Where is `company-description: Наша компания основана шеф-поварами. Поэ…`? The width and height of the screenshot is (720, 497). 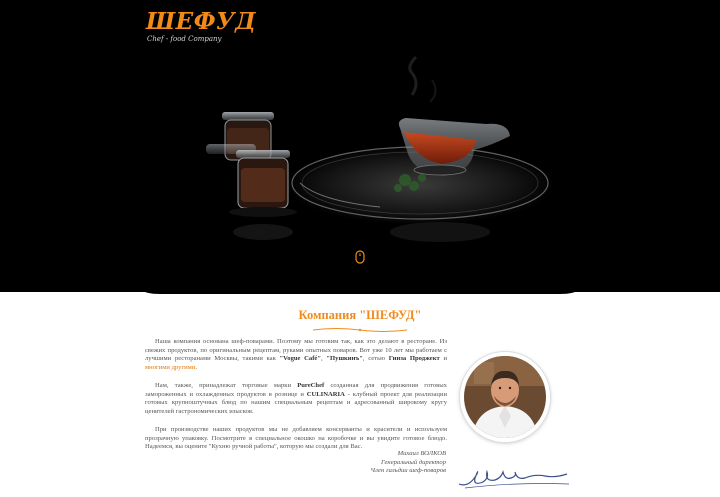
company-description: Наша компания основана шеф-поварами. Поэ… is located at coordinates (296, 400).